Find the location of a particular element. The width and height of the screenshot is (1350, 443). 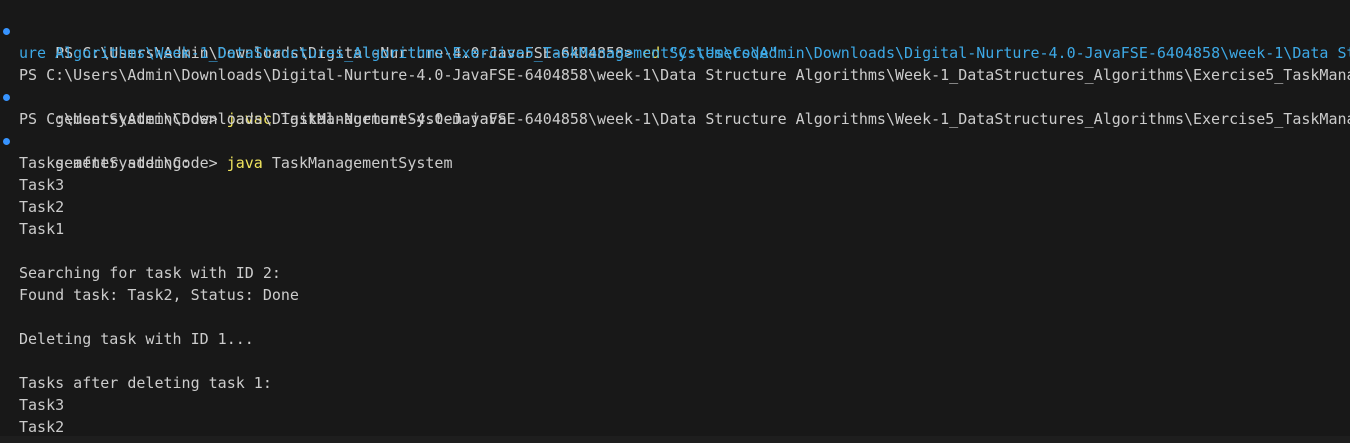

output-line: Task1 is located at coordinates (42, 229).